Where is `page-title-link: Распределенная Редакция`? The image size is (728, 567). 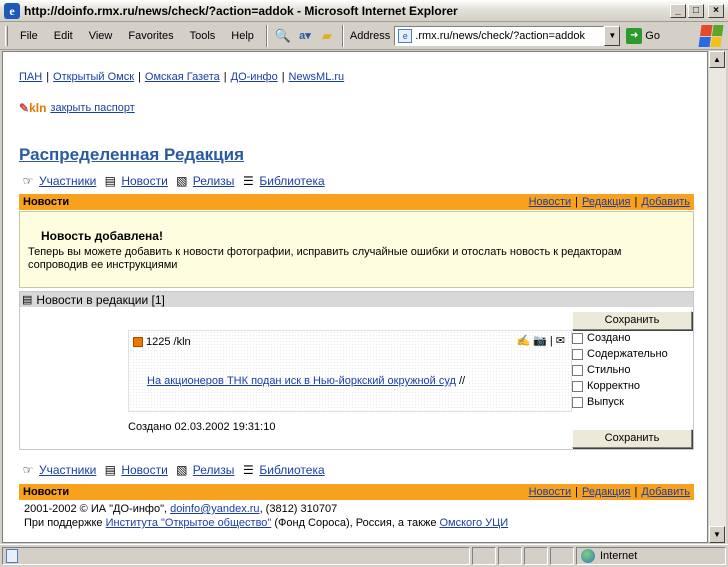
page-title-link: Распределенная Редакция is located at coordinates (131, 154).